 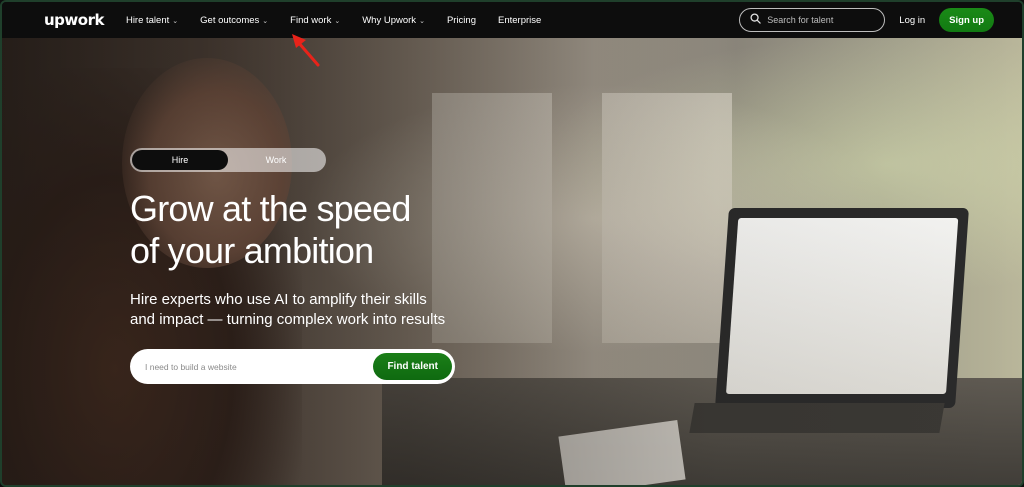 I want to click on annotation-arrow-icon, so click(x=306, y=50).